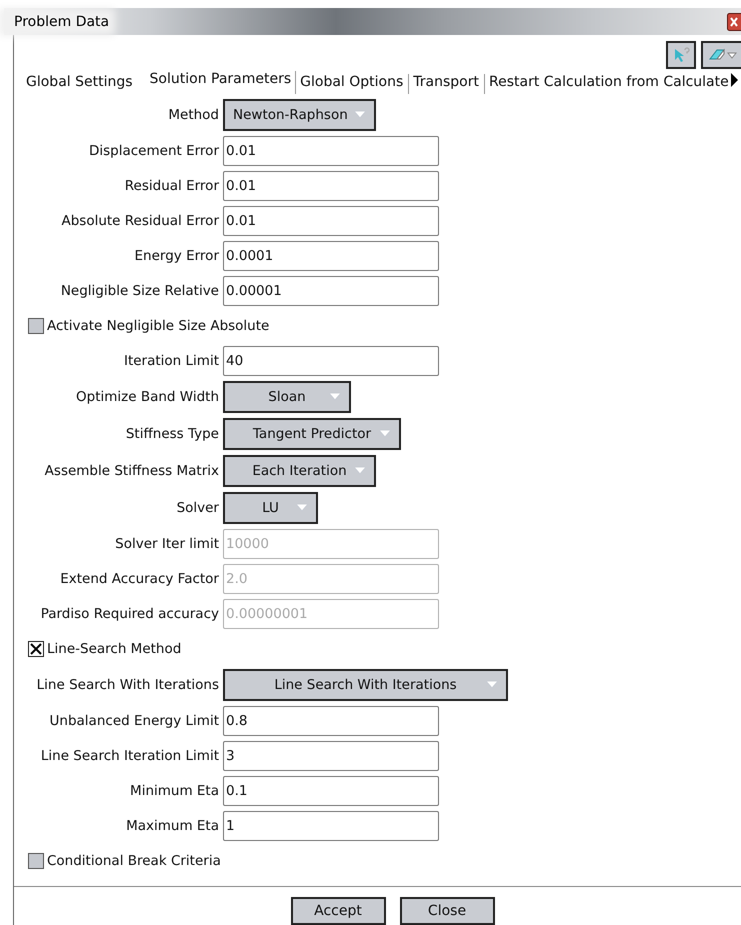 This screenshot has height=925, width=741. What do you see at coordinates (172, 826) in the screenshot?
I see `field-label: Maximum Eta` at bounding box center [172, 826].